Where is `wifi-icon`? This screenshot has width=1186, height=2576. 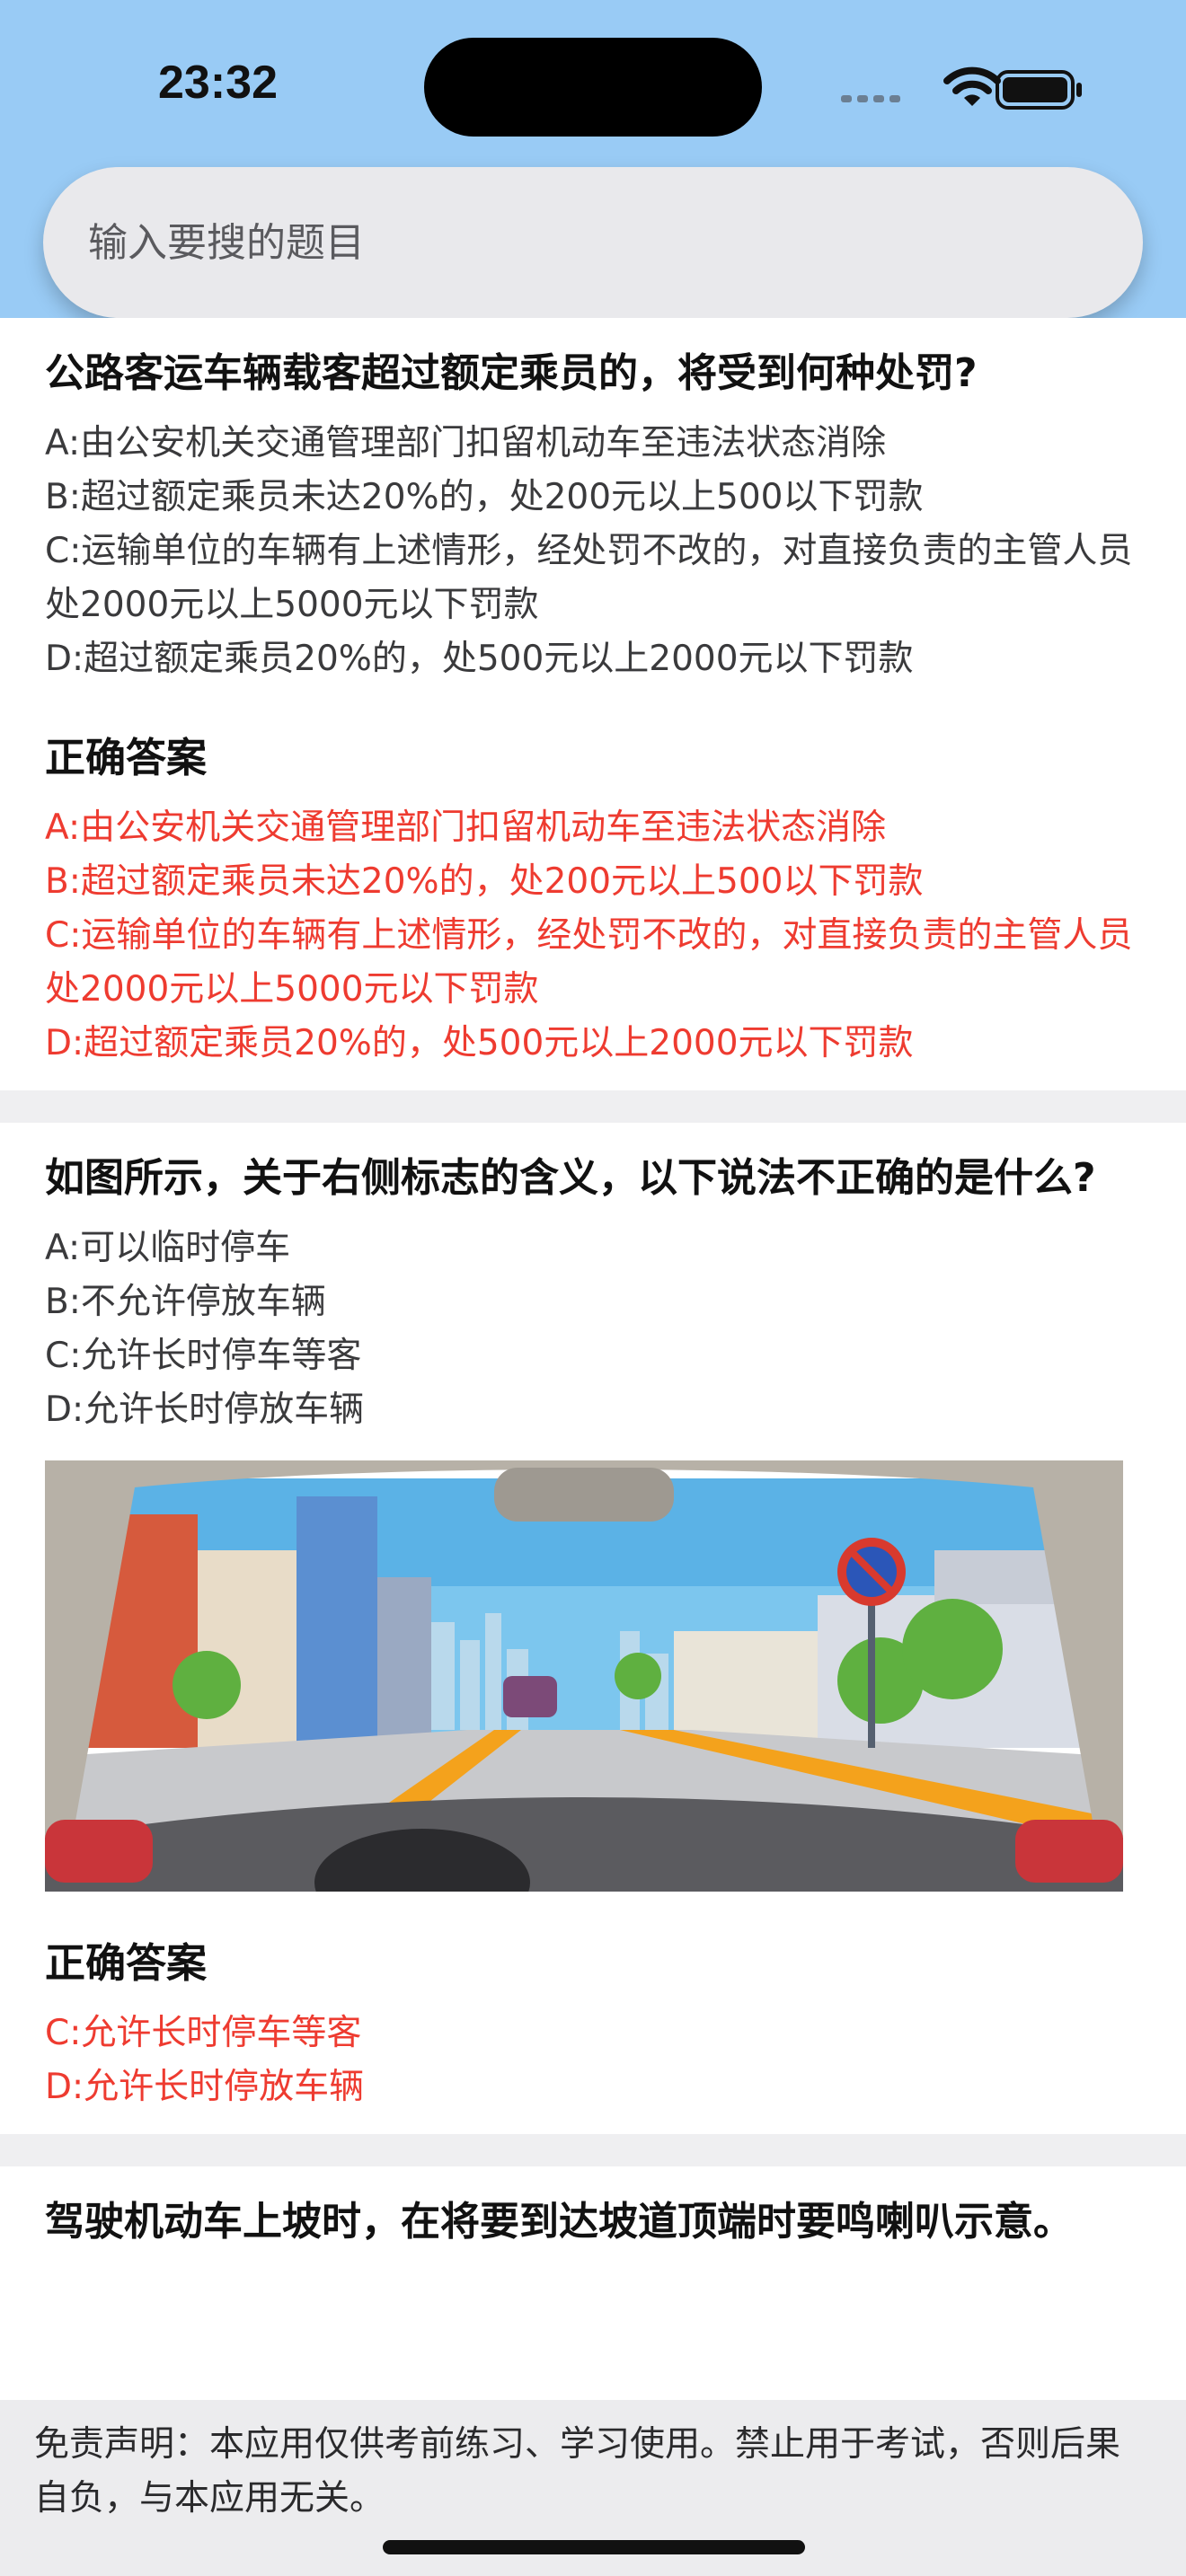
wifi-icon is located at coordinates (972, 86).